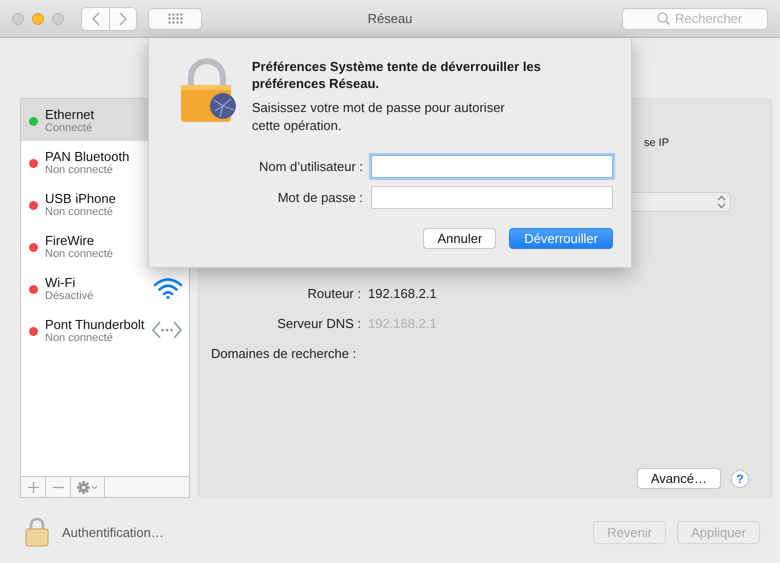  Describe the element at coordinates (69, 114) in the screenshot. I see `service-name: Ethernet` at that location.